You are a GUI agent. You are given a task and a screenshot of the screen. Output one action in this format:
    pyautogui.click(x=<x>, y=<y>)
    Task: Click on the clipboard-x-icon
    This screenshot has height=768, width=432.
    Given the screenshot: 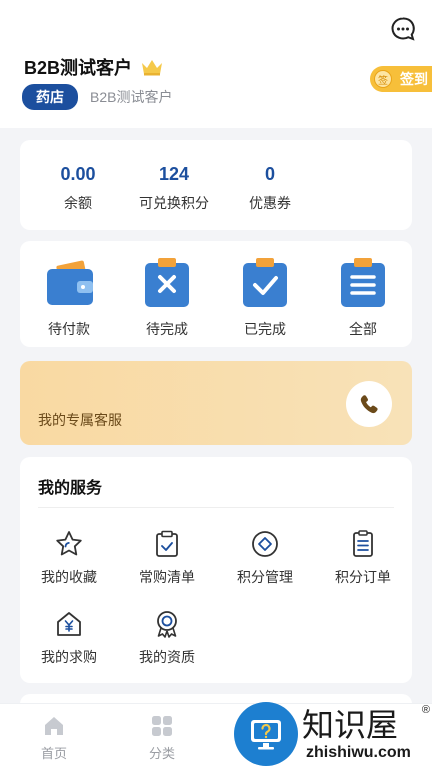 What is the action you would take?
    pyautogui.click(x=167, y=282)
    